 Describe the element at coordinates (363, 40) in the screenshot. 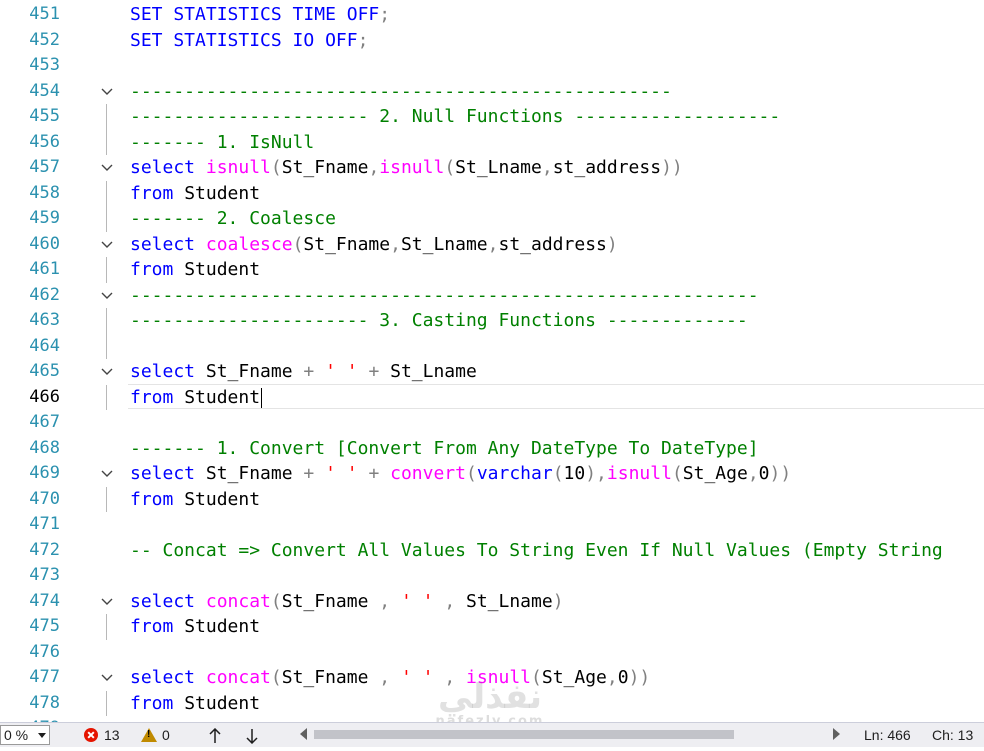

I see `code-token: ;` at that location.